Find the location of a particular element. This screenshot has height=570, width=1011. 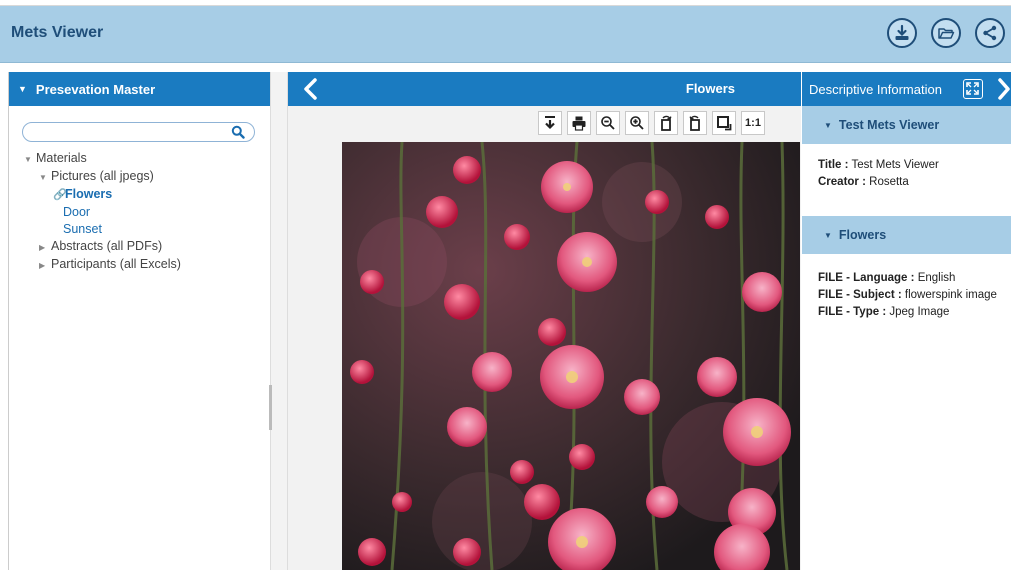

meta-type-row: FILE - Type : Jpeg Image is located at coordinates (884, 312).